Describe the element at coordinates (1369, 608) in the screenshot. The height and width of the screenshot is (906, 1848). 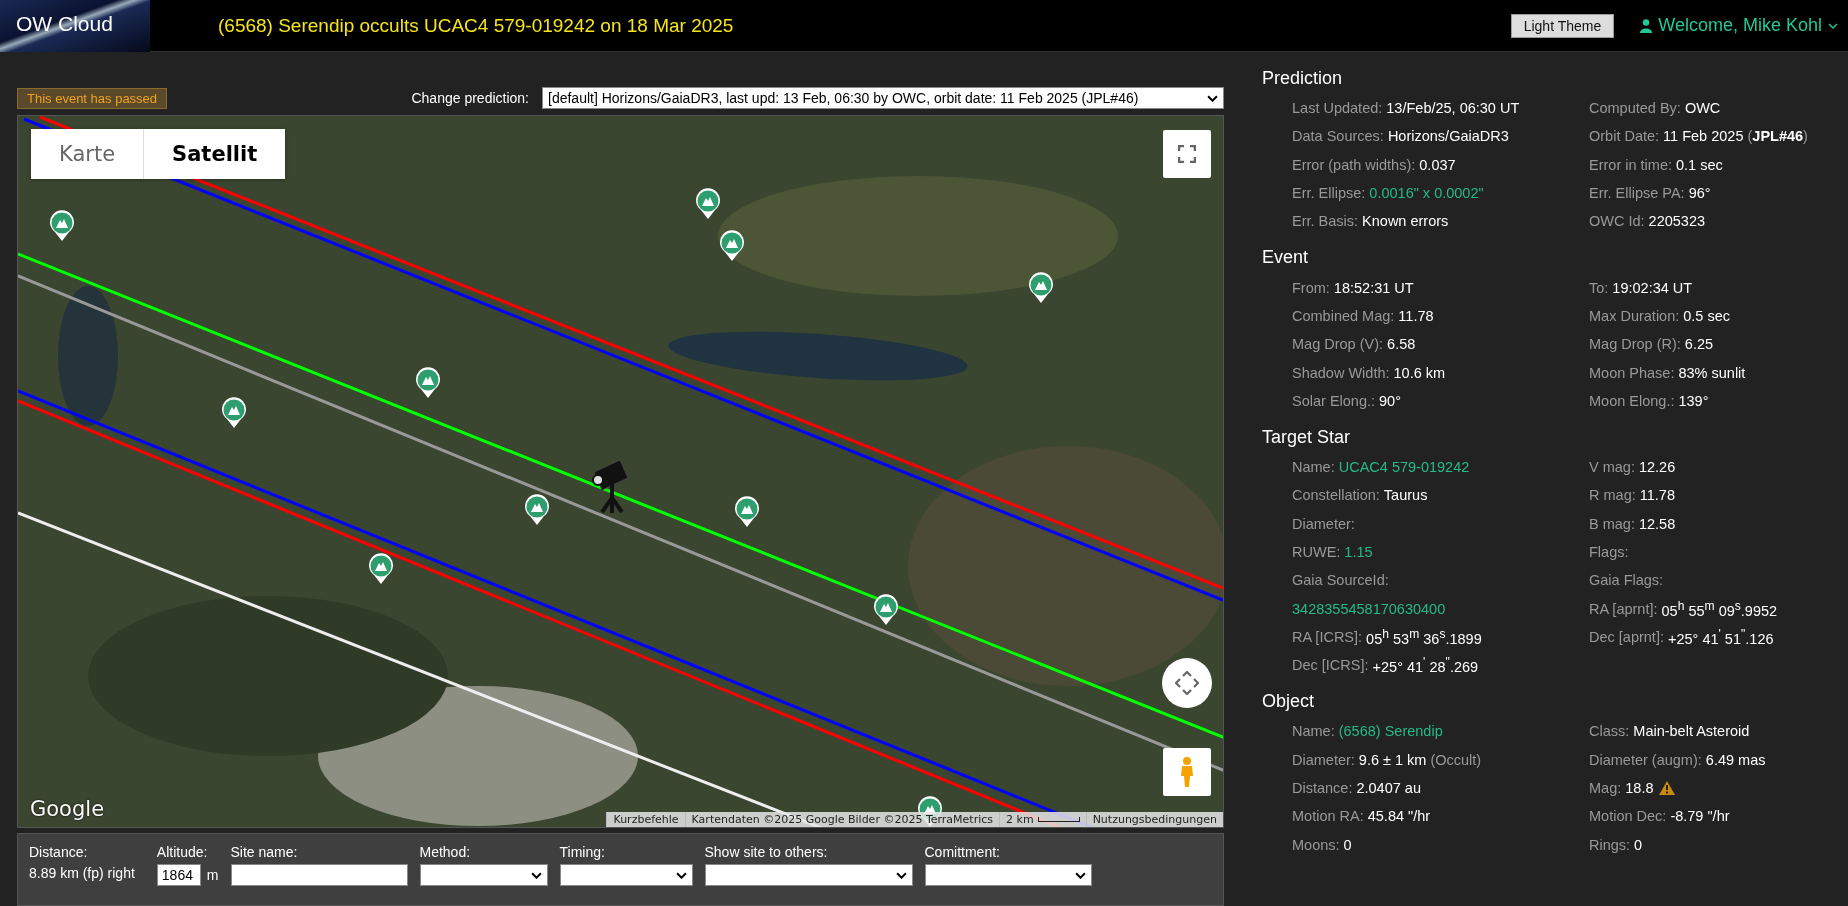
I see `field-link: 3428355458170630400` at that location.